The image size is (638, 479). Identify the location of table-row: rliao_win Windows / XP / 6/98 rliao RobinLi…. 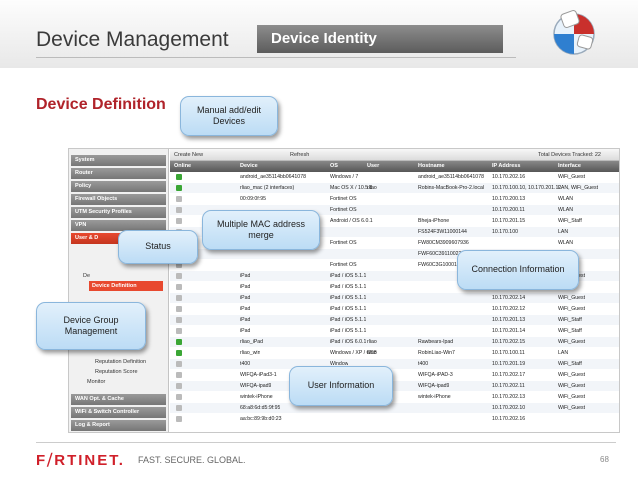
(394, 353).